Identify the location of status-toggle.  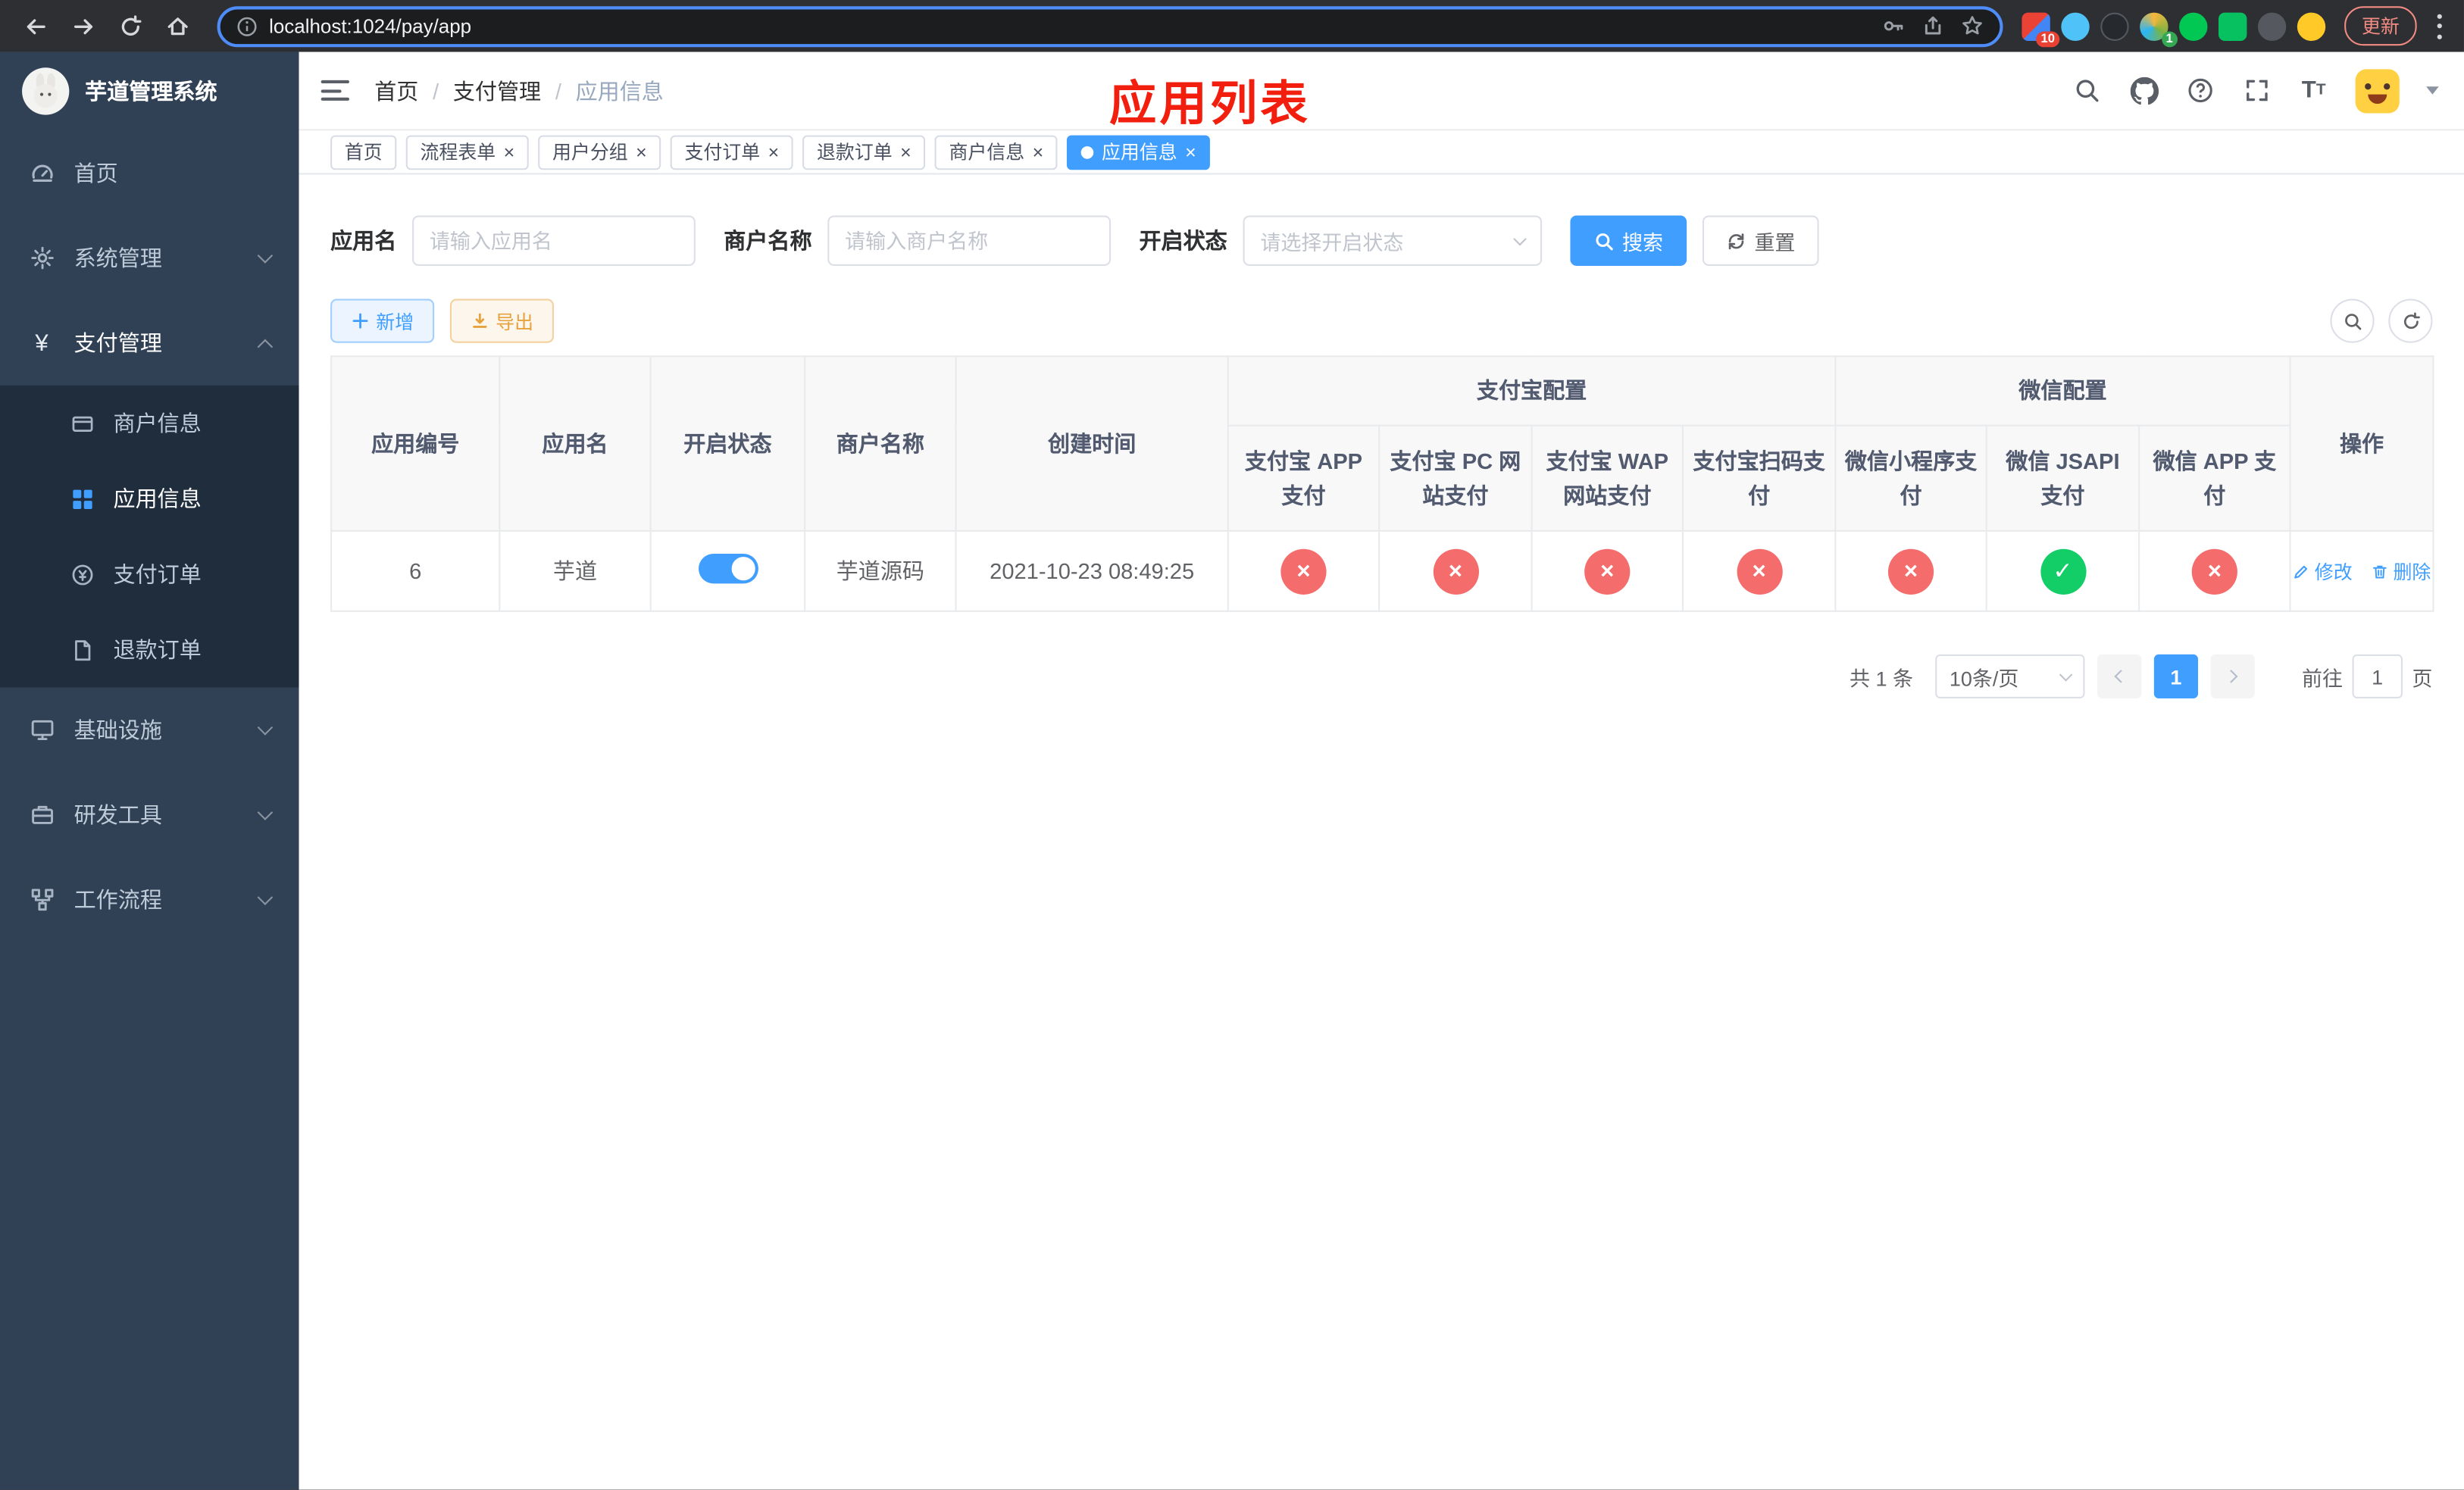
(727, 568).